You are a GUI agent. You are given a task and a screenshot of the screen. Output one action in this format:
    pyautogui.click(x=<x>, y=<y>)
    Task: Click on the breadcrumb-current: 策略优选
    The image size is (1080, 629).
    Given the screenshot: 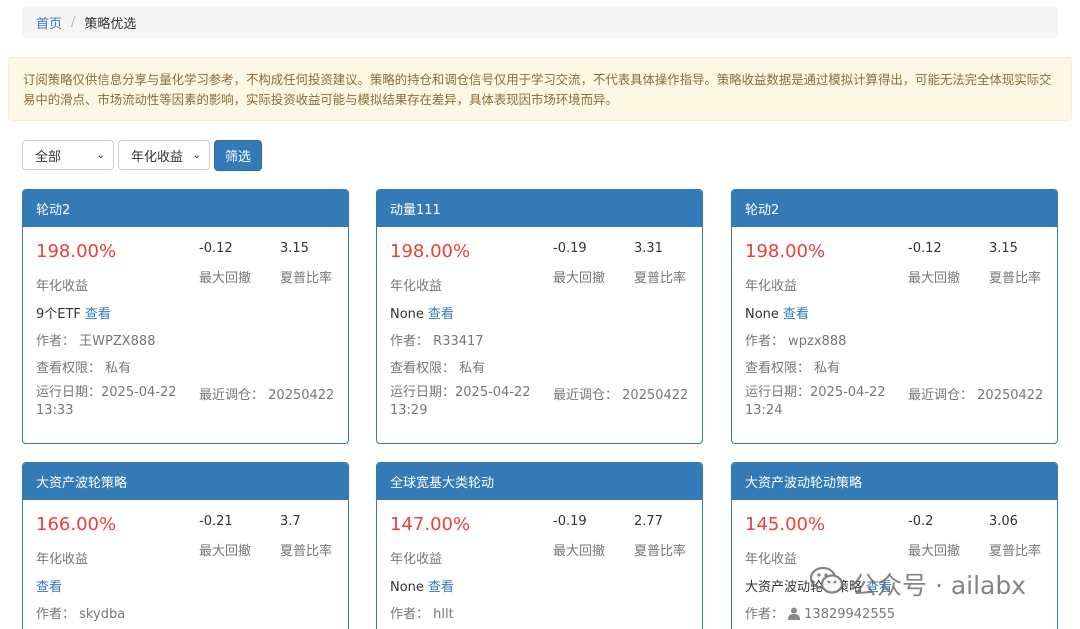 What is the action you would take?
    pyautogui.click(x=110, y=24)
    